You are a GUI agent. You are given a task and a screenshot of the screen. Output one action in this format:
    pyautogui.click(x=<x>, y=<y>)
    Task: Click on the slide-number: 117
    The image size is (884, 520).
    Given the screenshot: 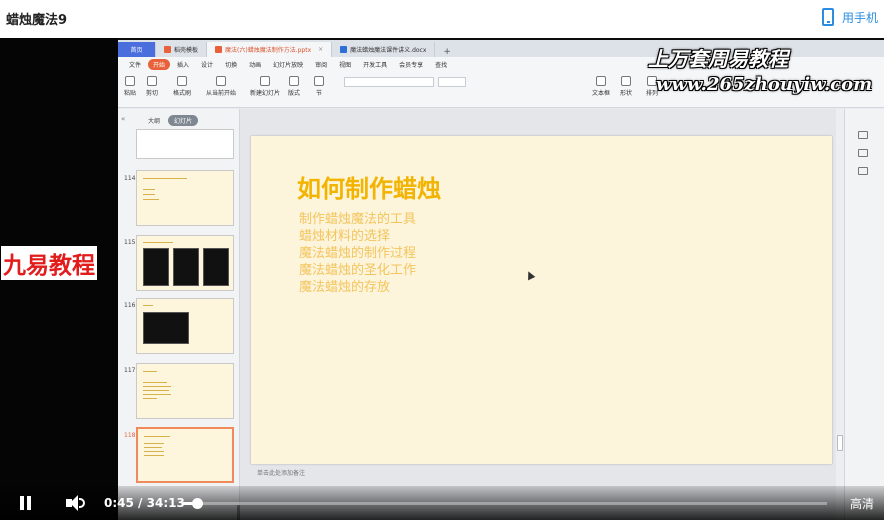 What is the action you would take?
    pyautogui.click(x=130, y=370)
    